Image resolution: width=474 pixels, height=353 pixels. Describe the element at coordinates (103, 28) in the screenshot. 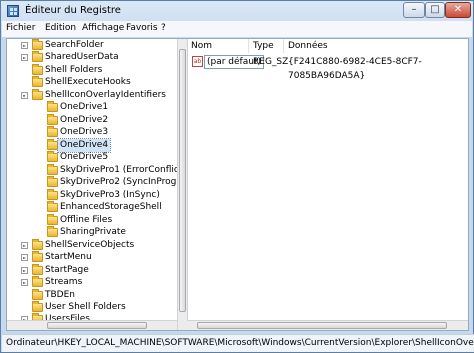

I see `menu-affichage: Affichage` at that location.